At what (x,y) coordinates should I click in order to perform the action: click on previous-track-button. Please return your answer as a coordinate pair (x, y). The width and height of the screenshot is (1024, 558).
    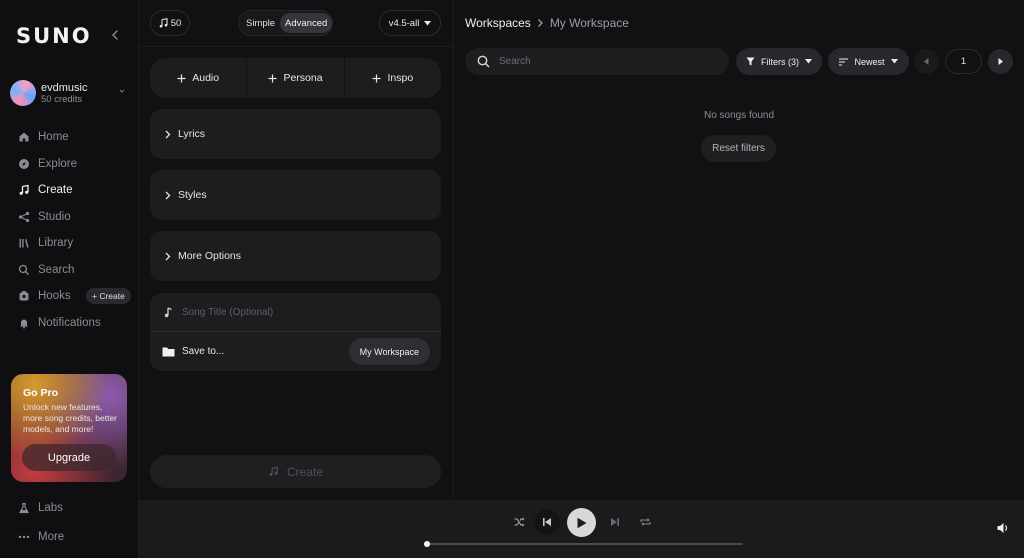
    Looking at the image, I should click on (547, 522).